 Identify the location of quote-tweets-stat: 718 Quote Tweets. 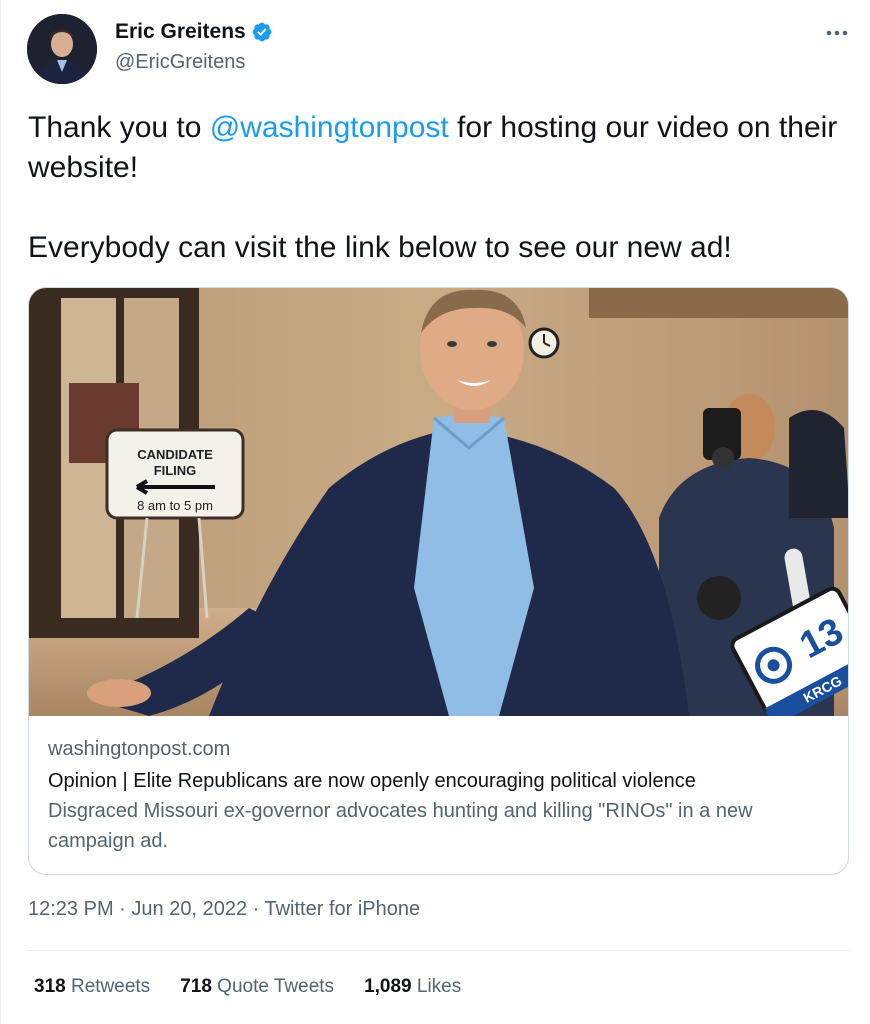
(257, 987).